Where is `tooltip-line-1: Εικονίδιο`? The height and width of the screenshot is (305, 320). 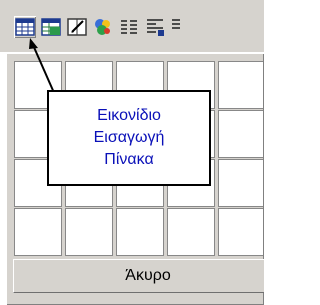
tooltip-line-1: Εικονίδιο is located at coordinates (129, 115).